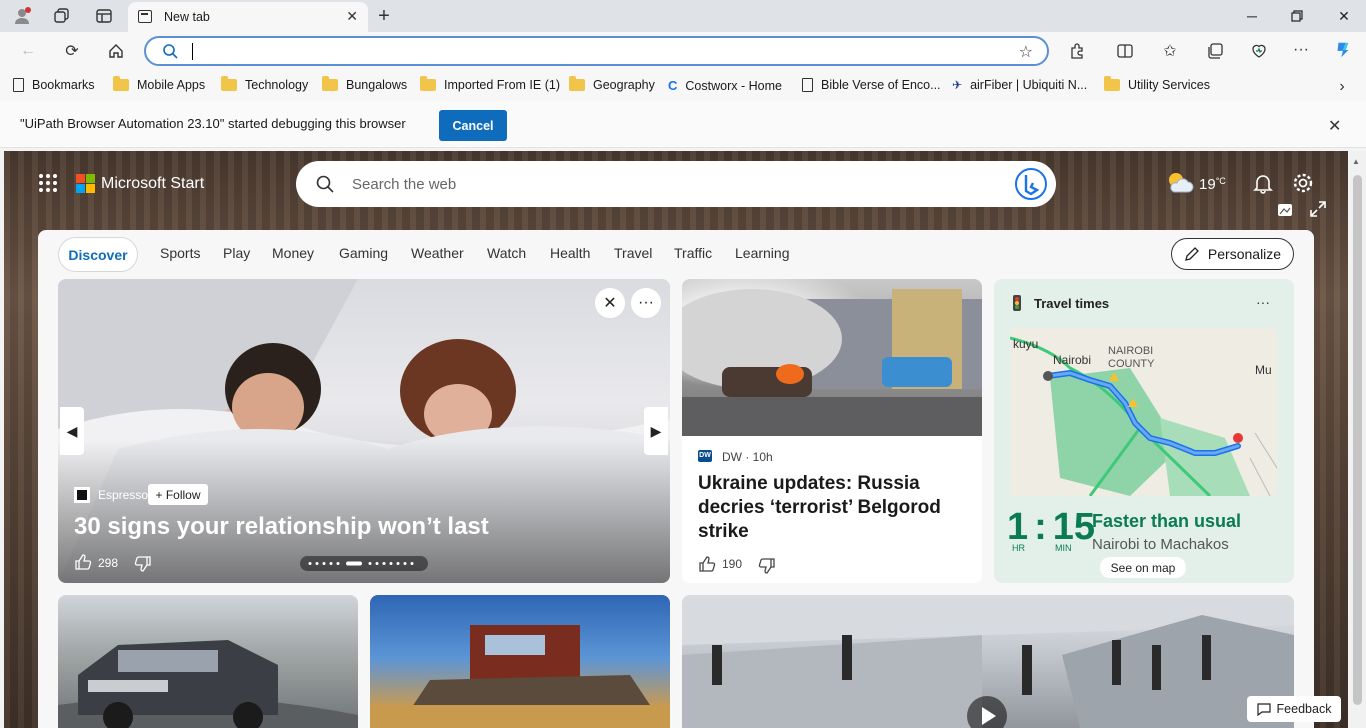  What do you see at coordinates (1072, 360) in the screenshot?
I see `map-label: Nairobi` at bounding box center [1072, 360].